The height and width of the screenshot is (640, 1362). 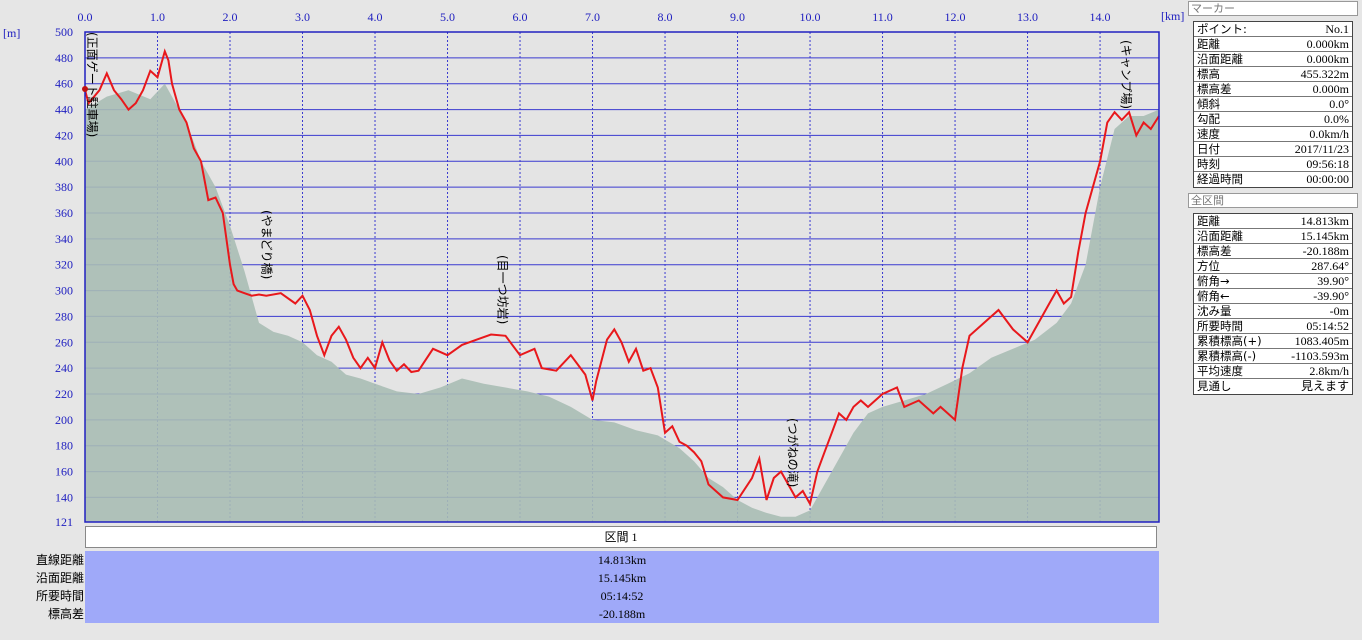 I want to click on marker-key: 時刻, so click(x=1208, y=164).